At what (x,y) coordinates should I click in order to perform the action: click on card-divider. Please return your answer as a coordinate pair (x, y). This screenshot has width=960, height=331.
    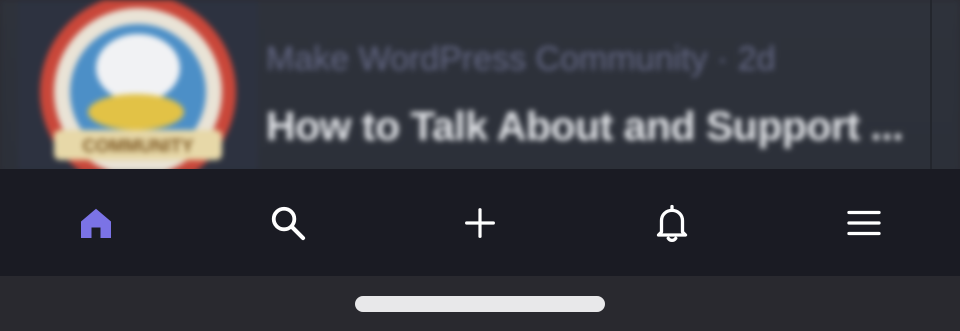
    Looking at the image, I should click on (931, 86).